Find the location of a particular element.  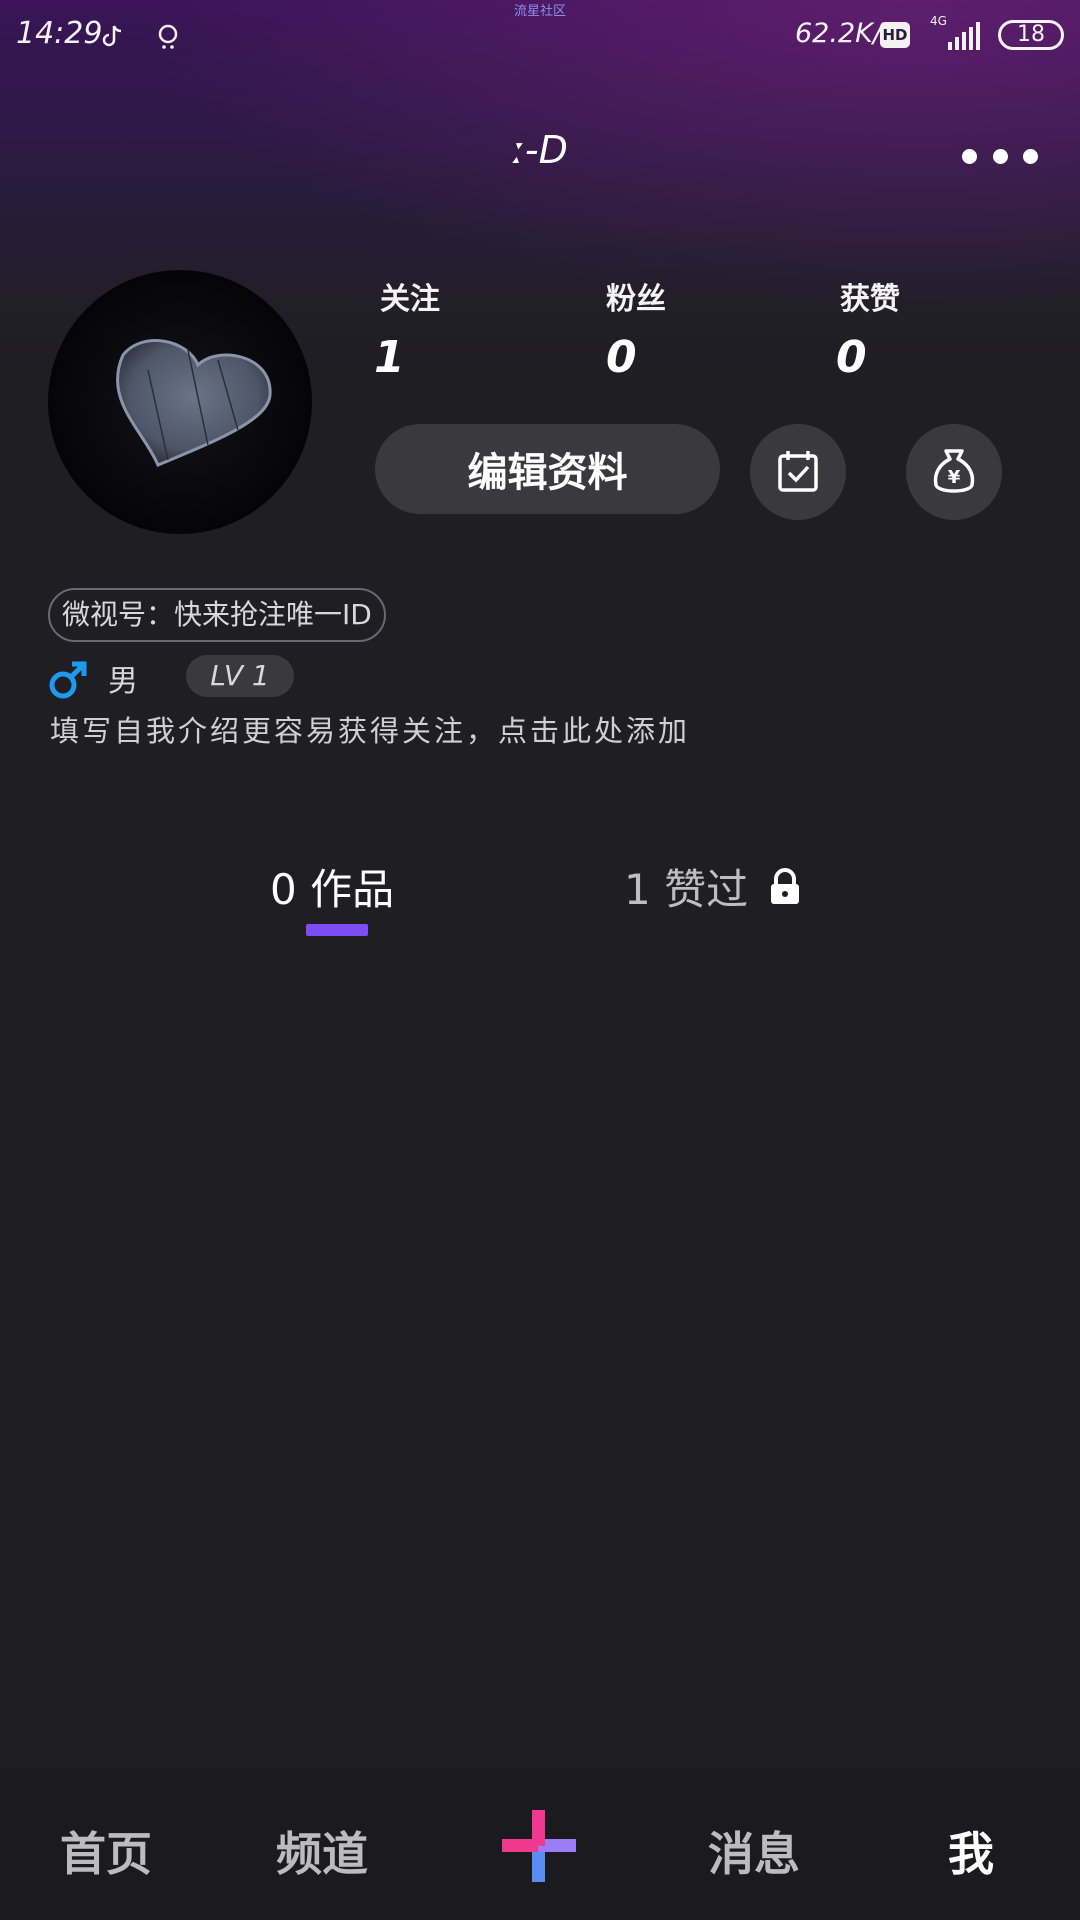

weishi-id-chip: 微视号：快来抢注唯一ID is located at coordinates (217, 615).